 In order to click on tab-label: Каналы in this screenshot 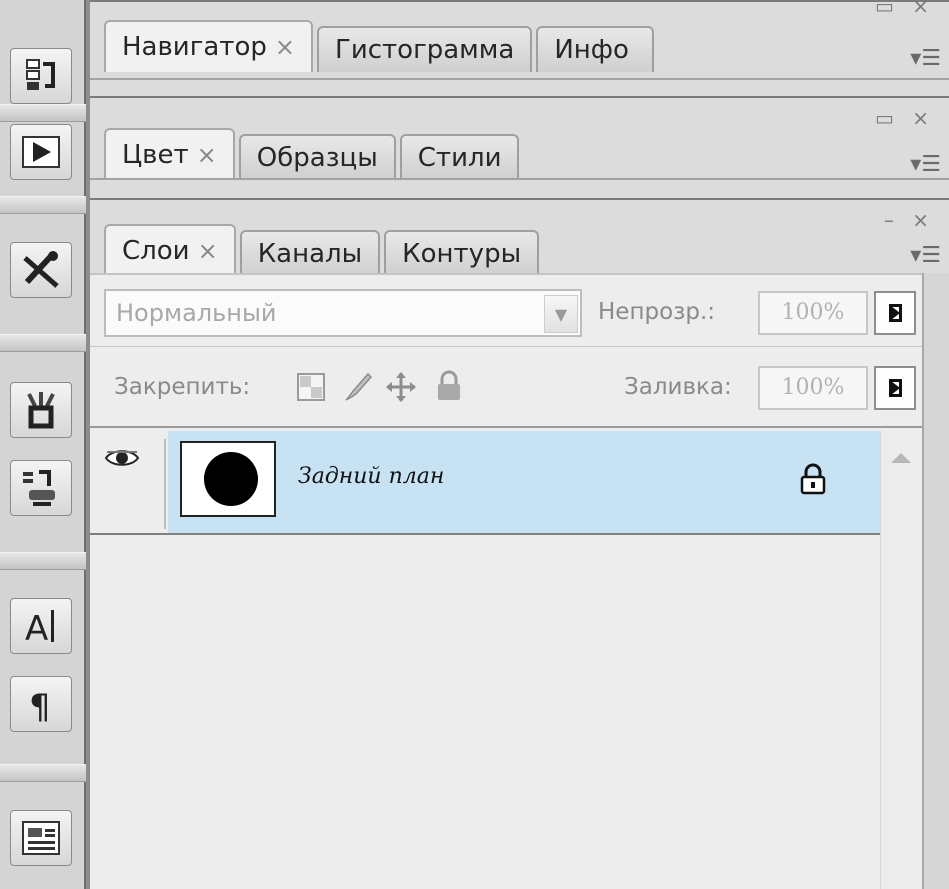, I will do `click(310, 254)`.